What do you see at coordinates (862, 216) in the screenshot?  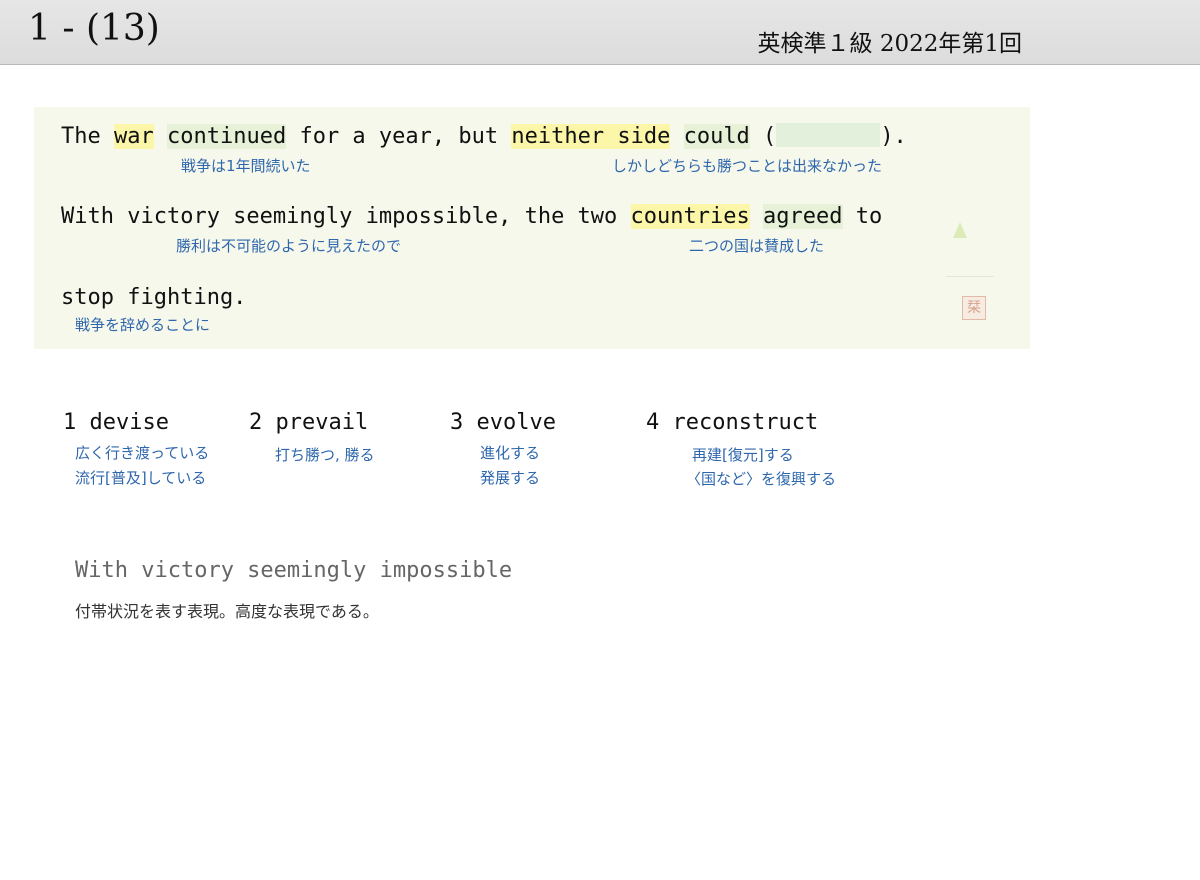 I see `sentence-text: to` at bounding box center [862, 216].